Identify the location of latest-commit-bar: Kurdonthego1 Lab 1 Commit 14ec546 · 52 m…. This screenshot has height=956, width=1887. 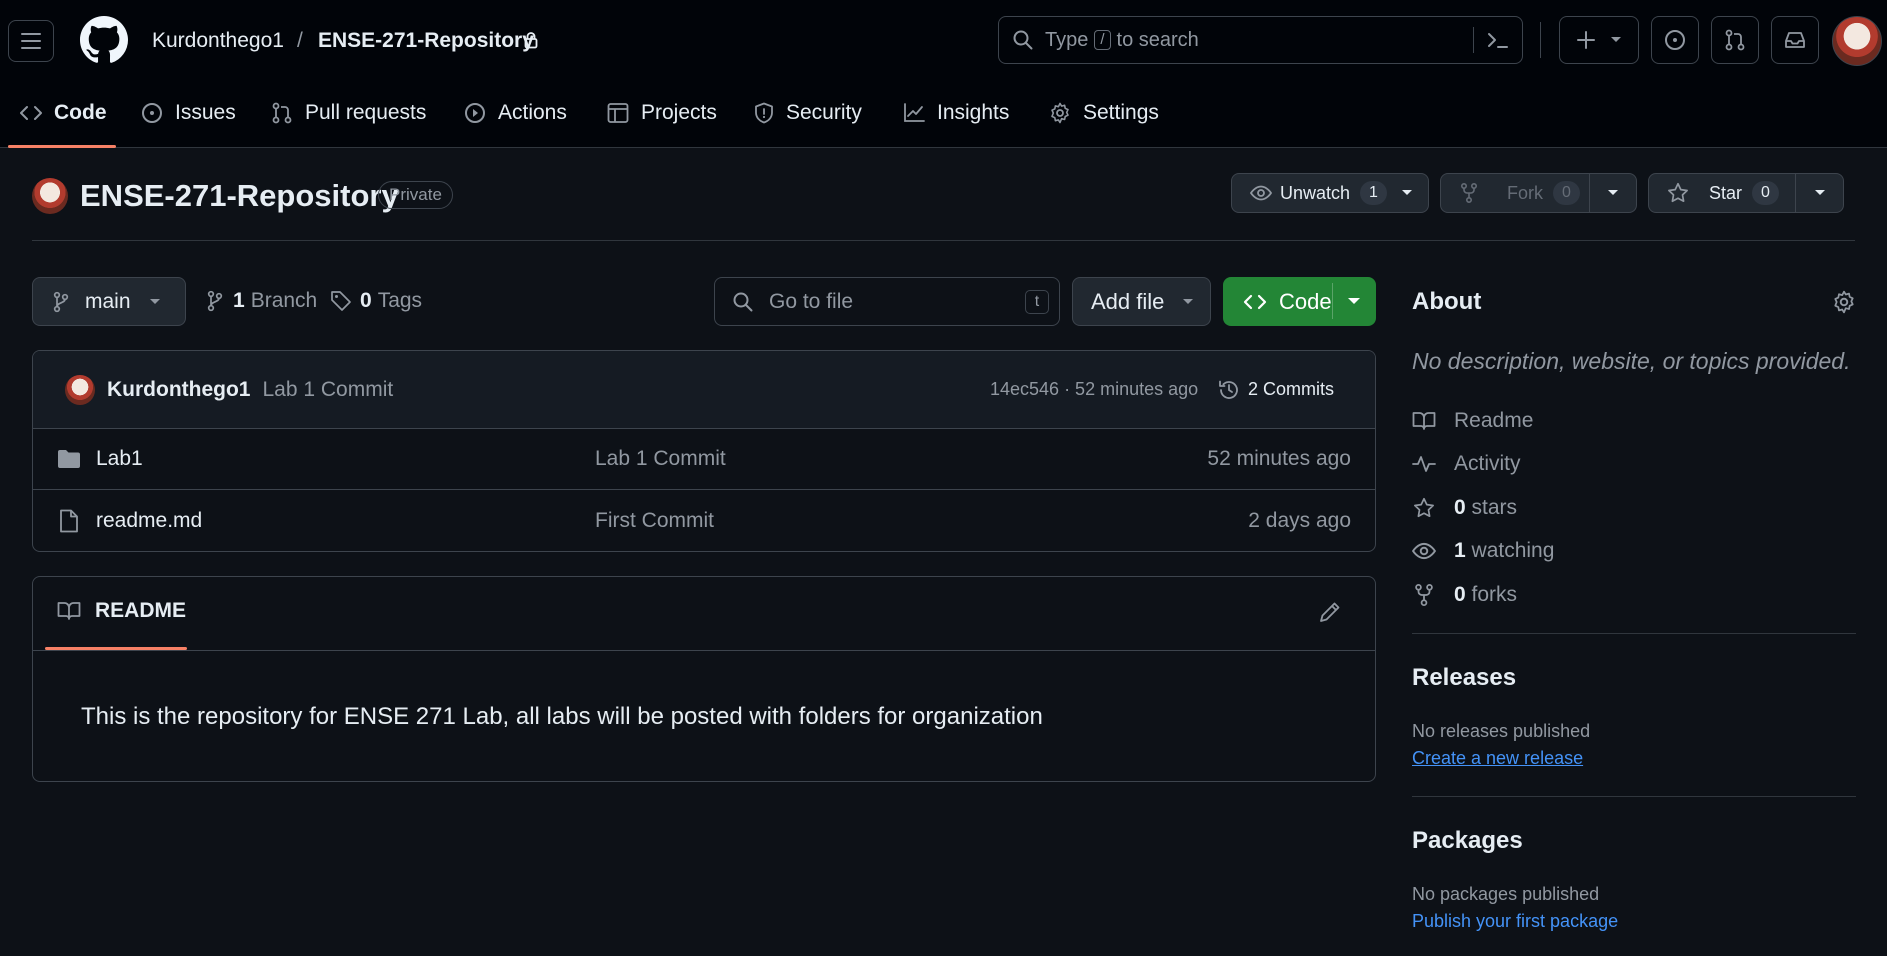
(704, 390).